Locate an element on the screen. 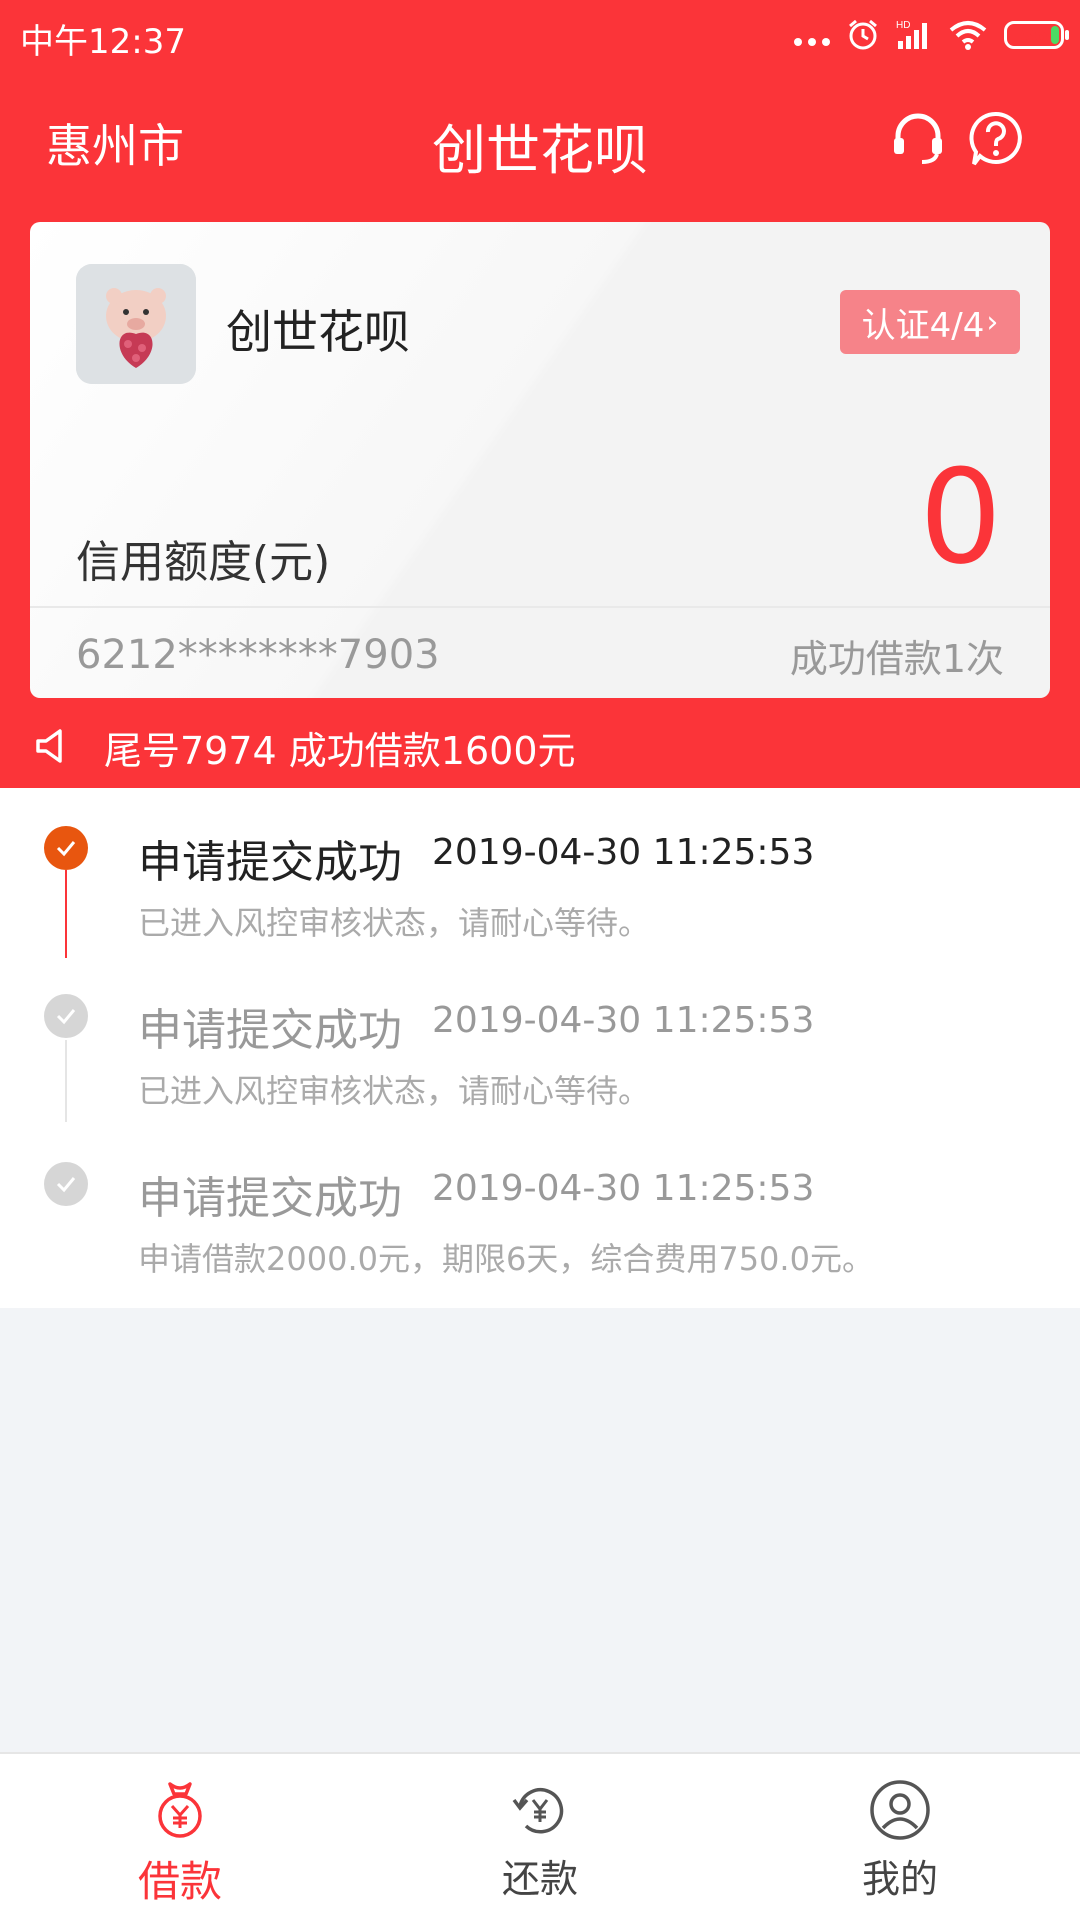  signal-icon: HD is located at coordinates (911, 34).